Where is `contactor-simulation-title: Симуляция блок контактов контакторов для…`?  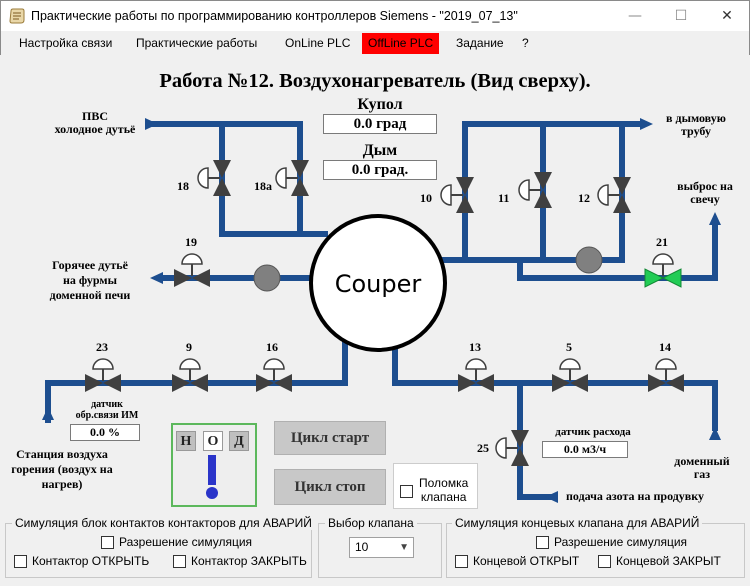 contactor-simulation-title: Симуляция блок контактов контакторов для… is located at coordinates (163, 523).